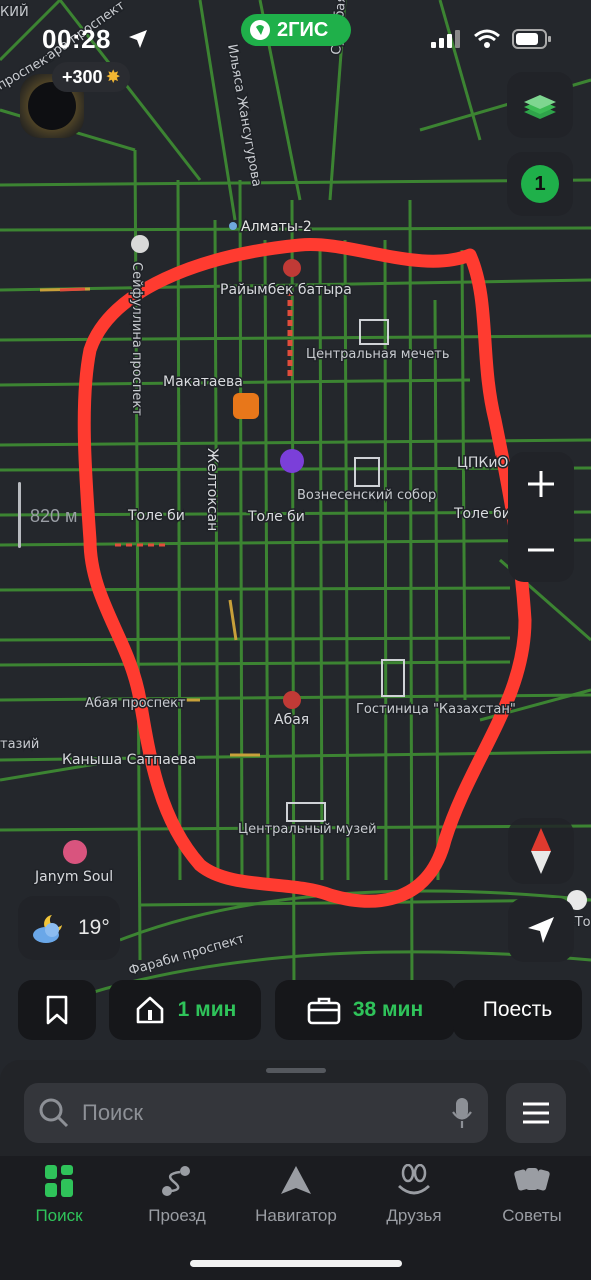 Image resolution: width=591 pixels, height=1280 pixels. Describe the element at coordinates (487, 38) in the screenshot. I see `wifi-icon` at that location.